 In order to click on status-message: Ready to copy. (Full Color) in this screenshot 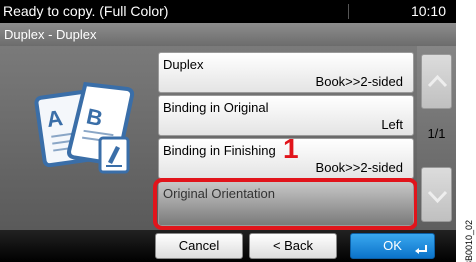, I will do `click(86, 11)`.